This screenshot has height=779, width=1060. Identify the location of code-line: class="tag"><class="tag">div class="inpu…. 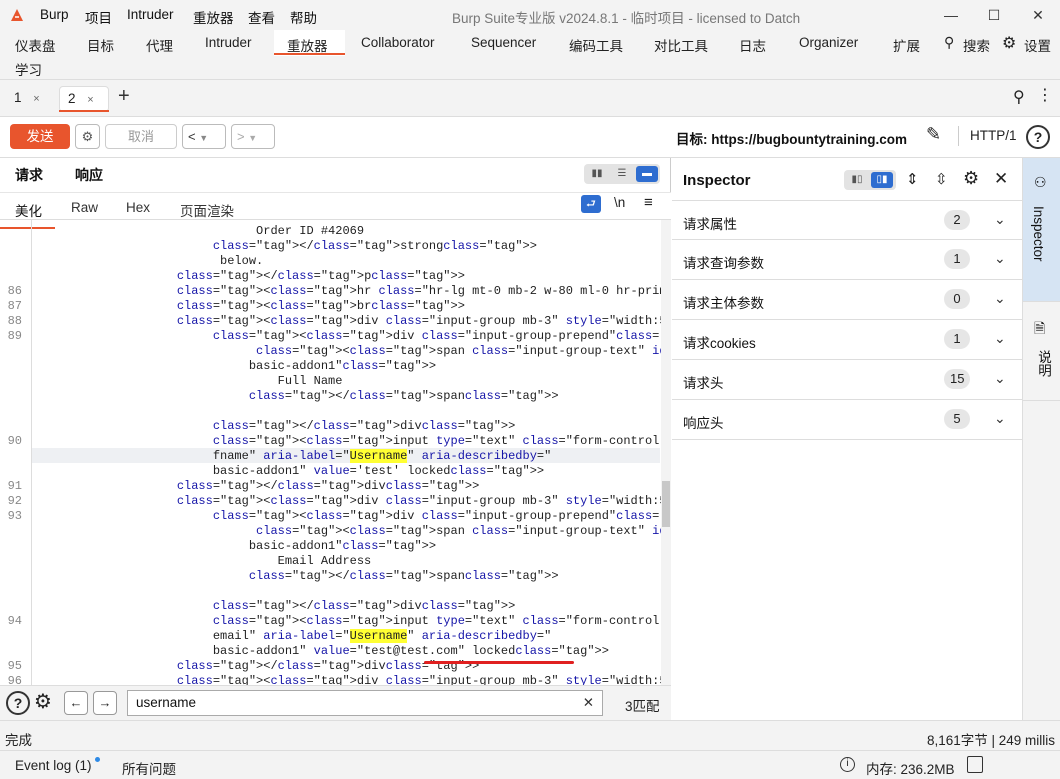
(418, 679).